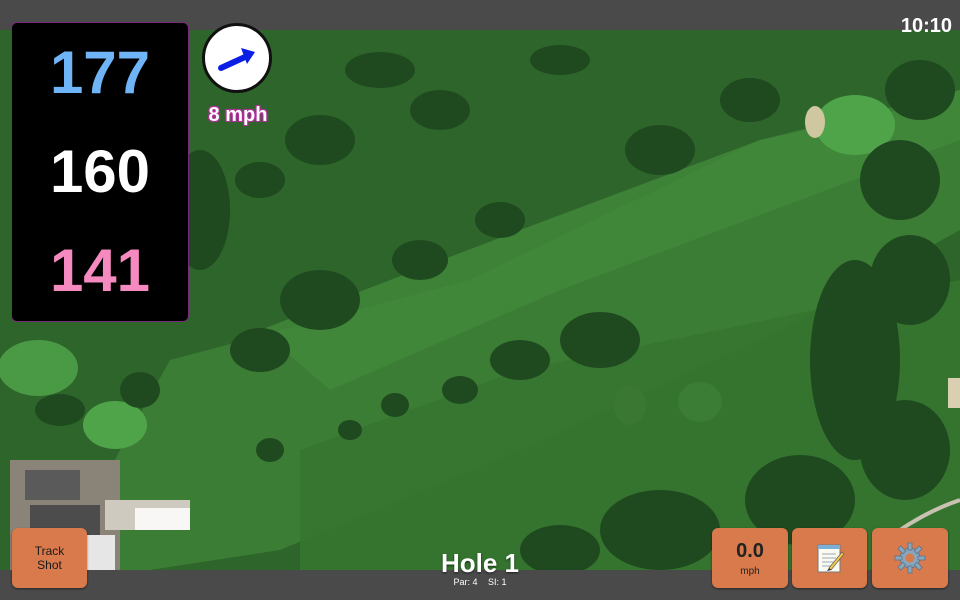  What do you see at coordinates (49, 565) in the screenshot?
I see `track-shot-label-line2: Shot` at bounding box center [49, 565].